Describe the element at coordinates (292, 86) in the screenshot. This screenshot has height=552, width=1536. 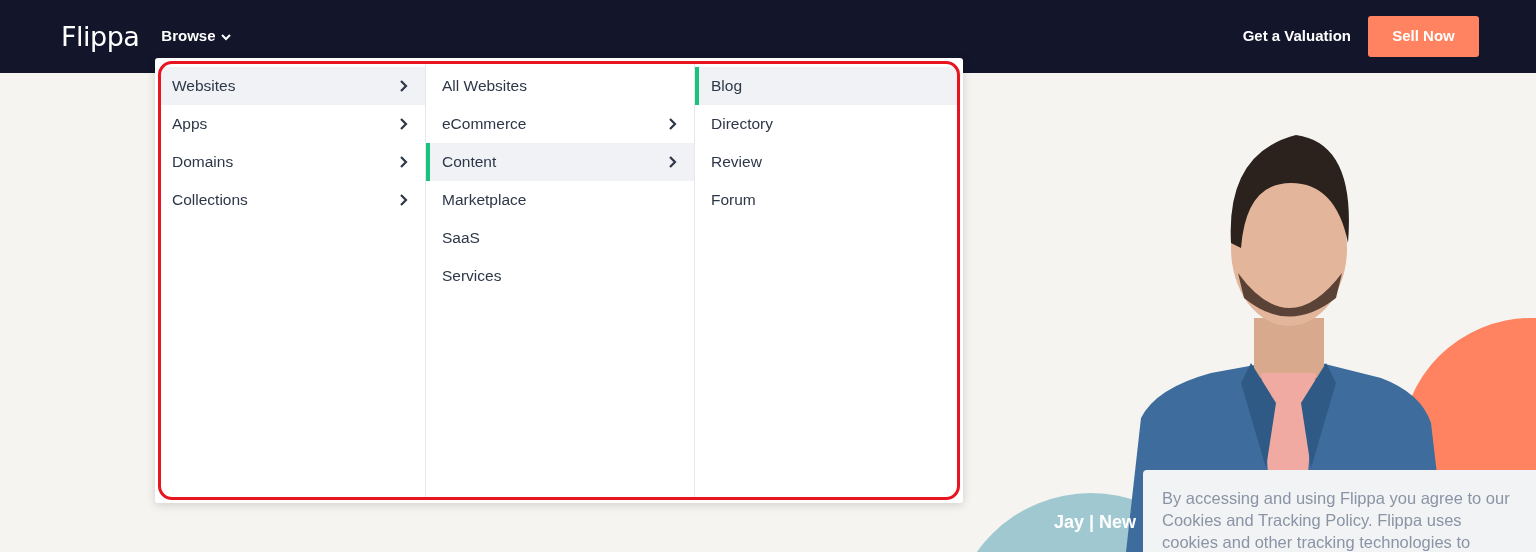
I see `menu-item: Websites` at that location.